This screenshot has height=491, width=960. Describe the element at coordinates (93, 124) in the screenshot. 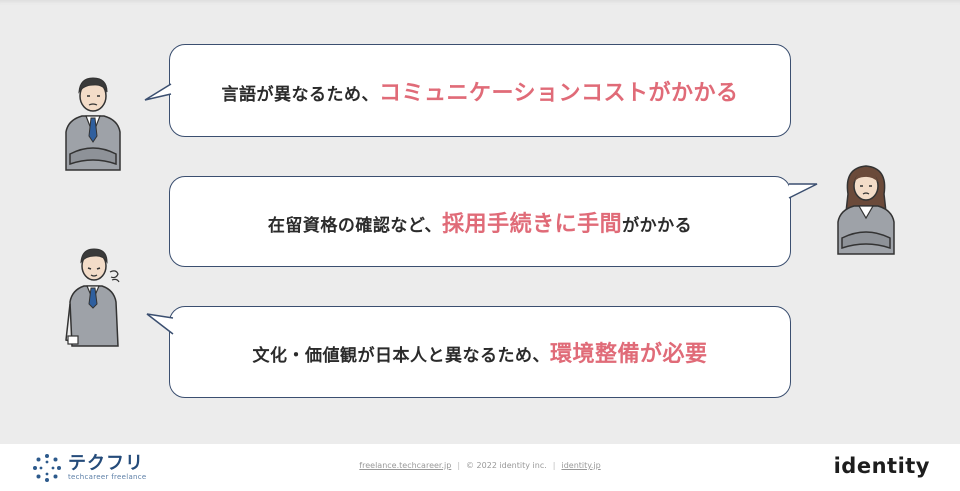

I see `man-crossed-arms-icon` at that location.